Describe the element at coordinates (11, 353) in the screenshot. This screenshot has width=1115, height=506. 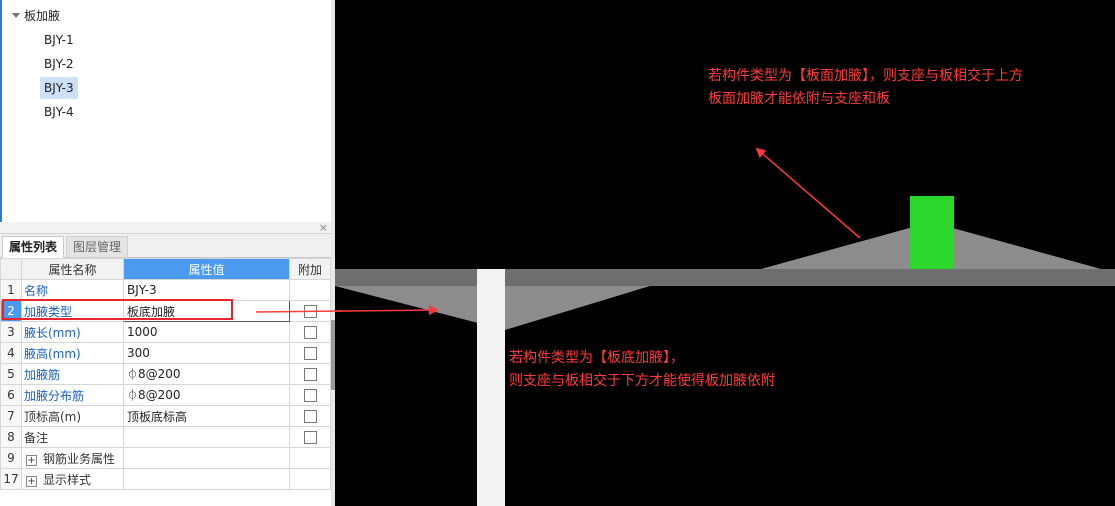
I see `row-number: 4` at that location.